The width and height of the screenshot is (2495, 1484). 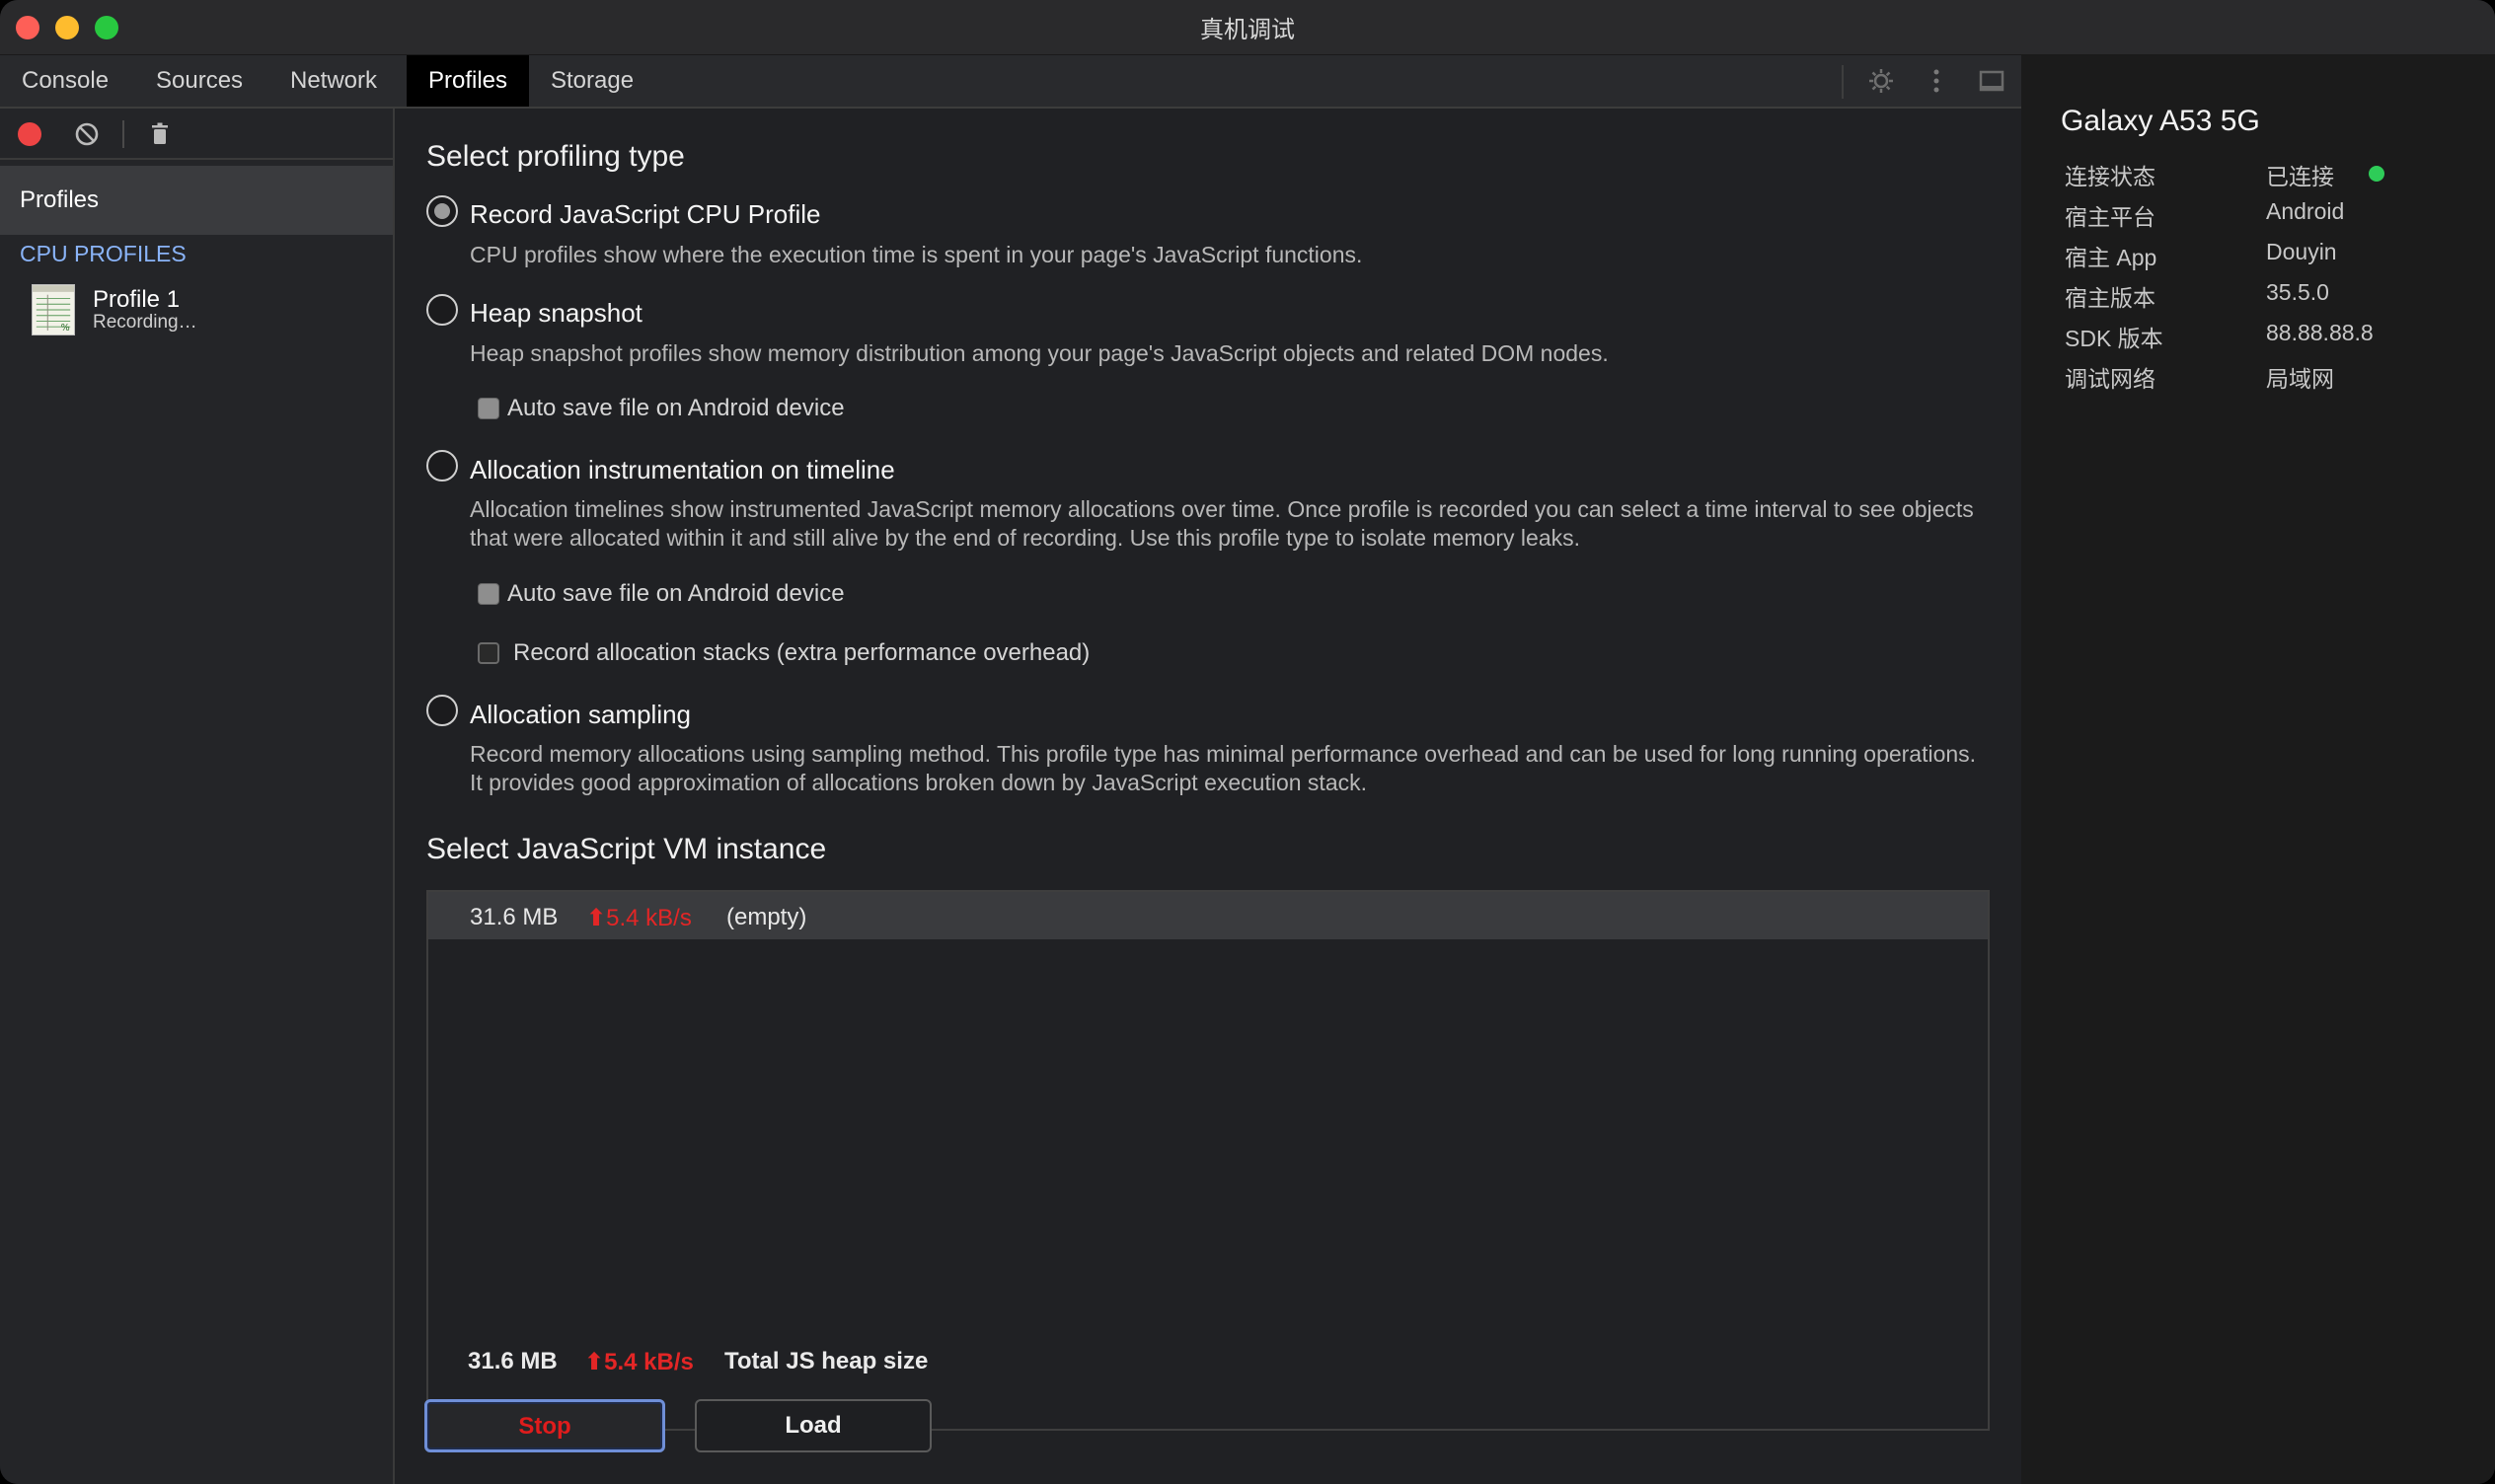 I want to click on info-key: 宿主 App, so click(x=2111, y=257).